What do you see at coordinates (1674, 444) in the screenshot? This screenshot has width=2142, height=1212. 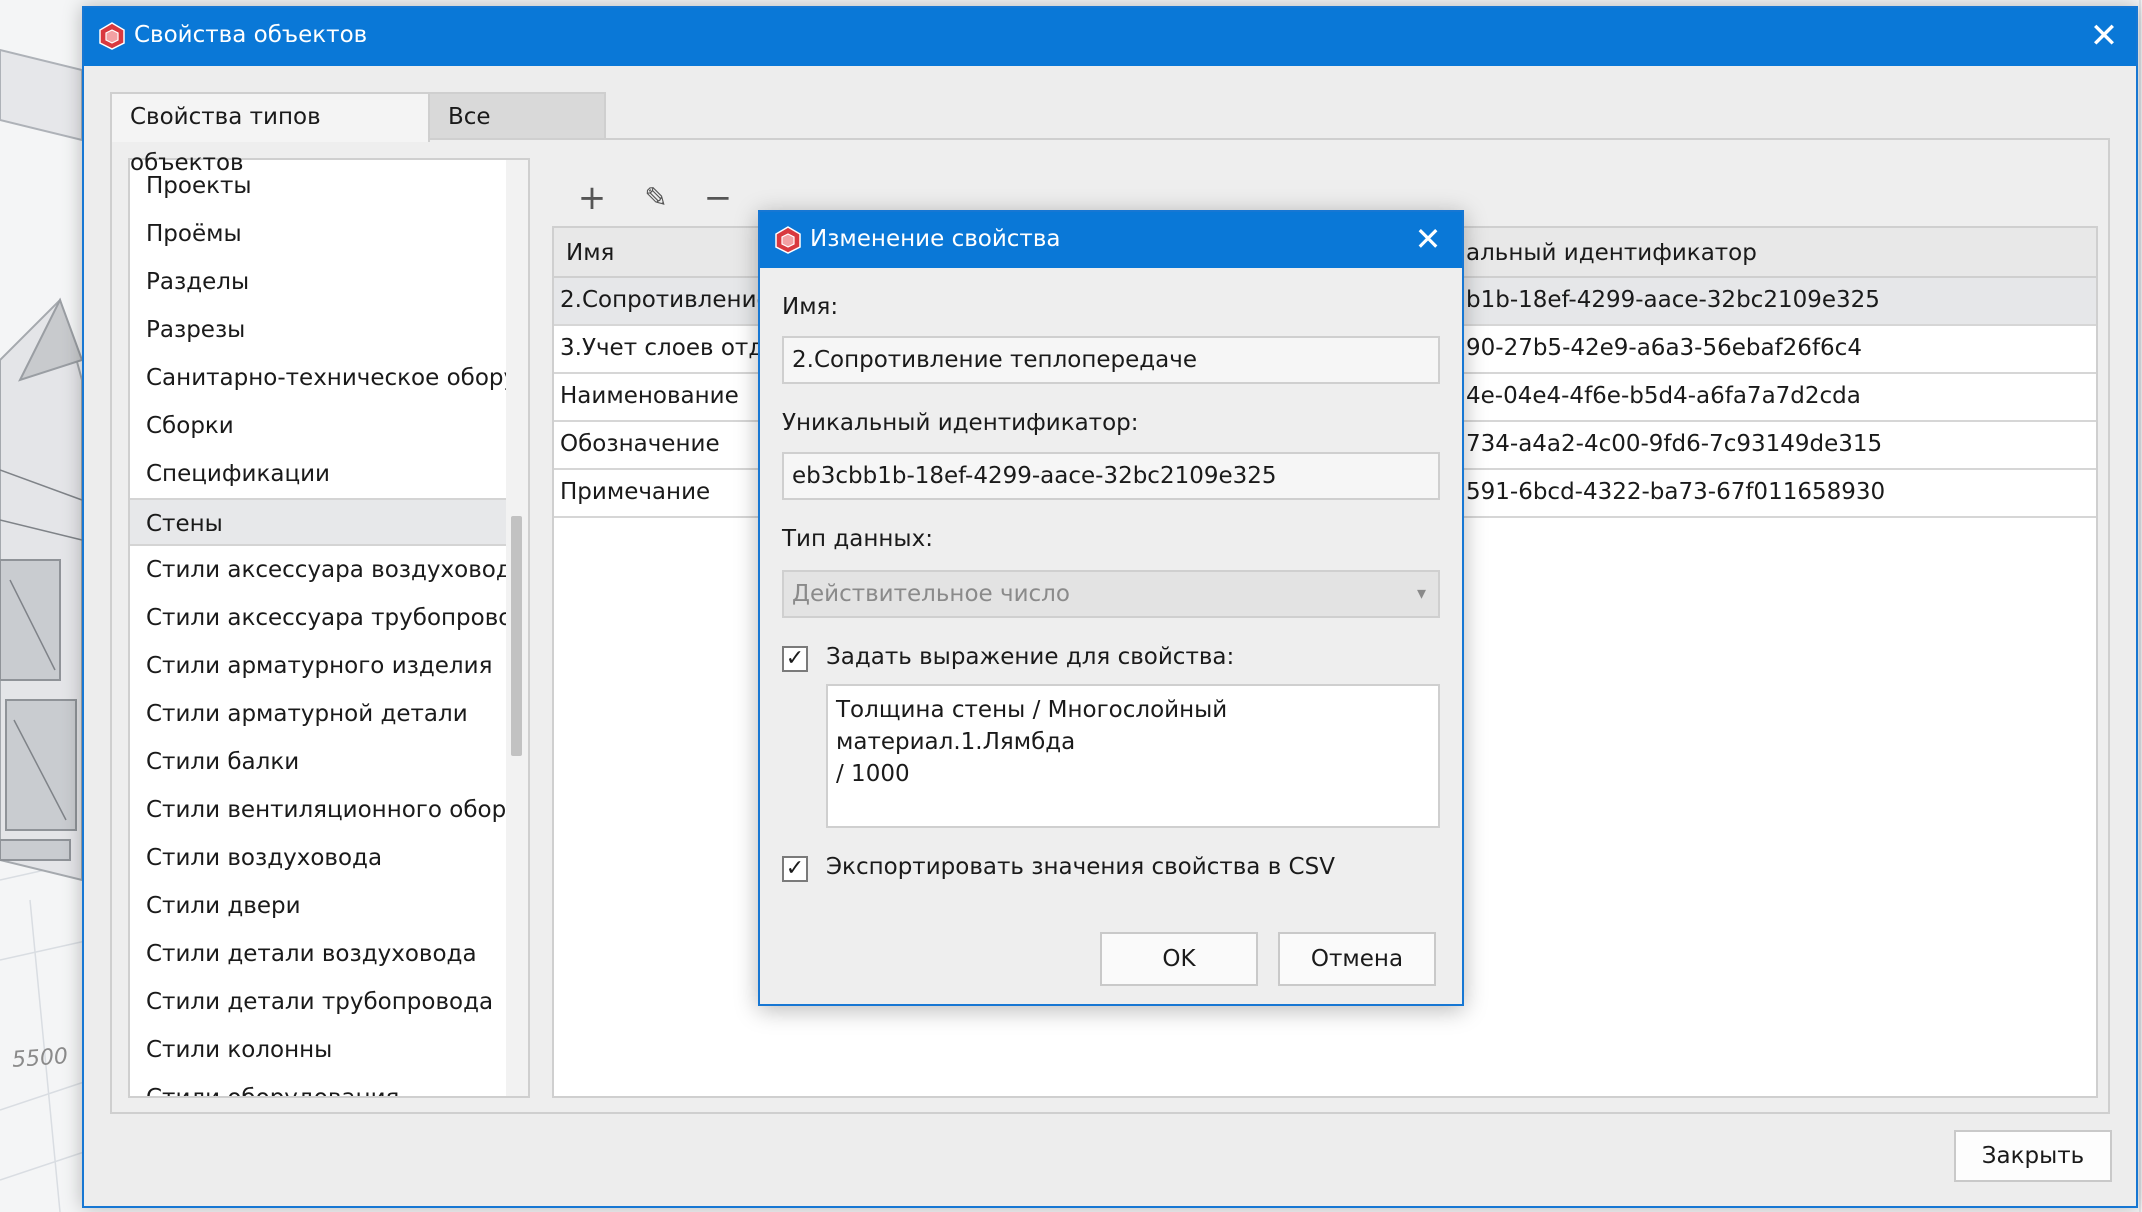 I see `cell-id: 734-a4a2-4c00-9fd6-7c93149de315` at bounding box center [1674, 444].